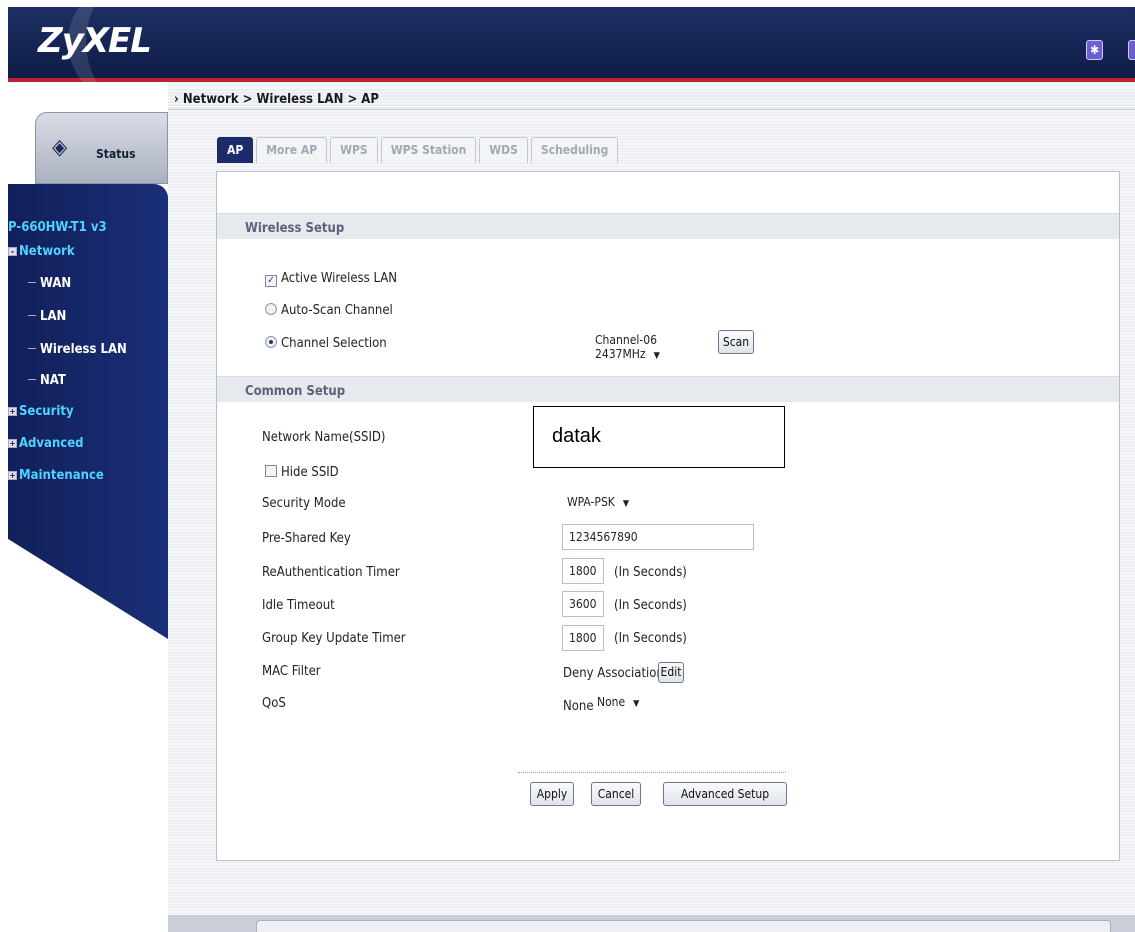 This screenshot has width=1135, height=932. What do you see at coordinates (271, 281) in the screenshot?
I see `checkbox-checked-icon: ✓` at bounding box center [271, 281].